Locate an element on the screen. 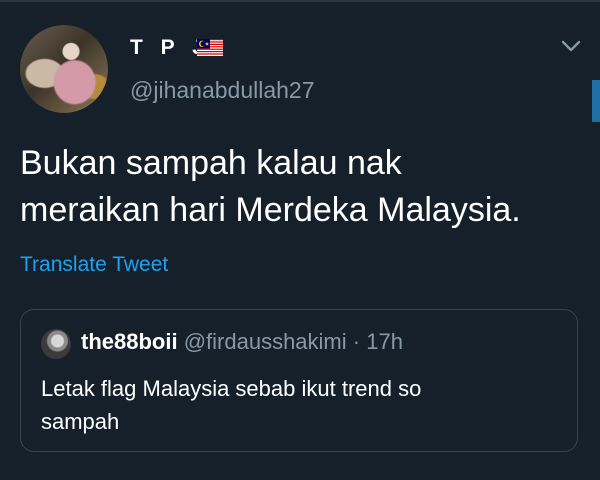  scroll-indicator is located at coordinates (596, 101).